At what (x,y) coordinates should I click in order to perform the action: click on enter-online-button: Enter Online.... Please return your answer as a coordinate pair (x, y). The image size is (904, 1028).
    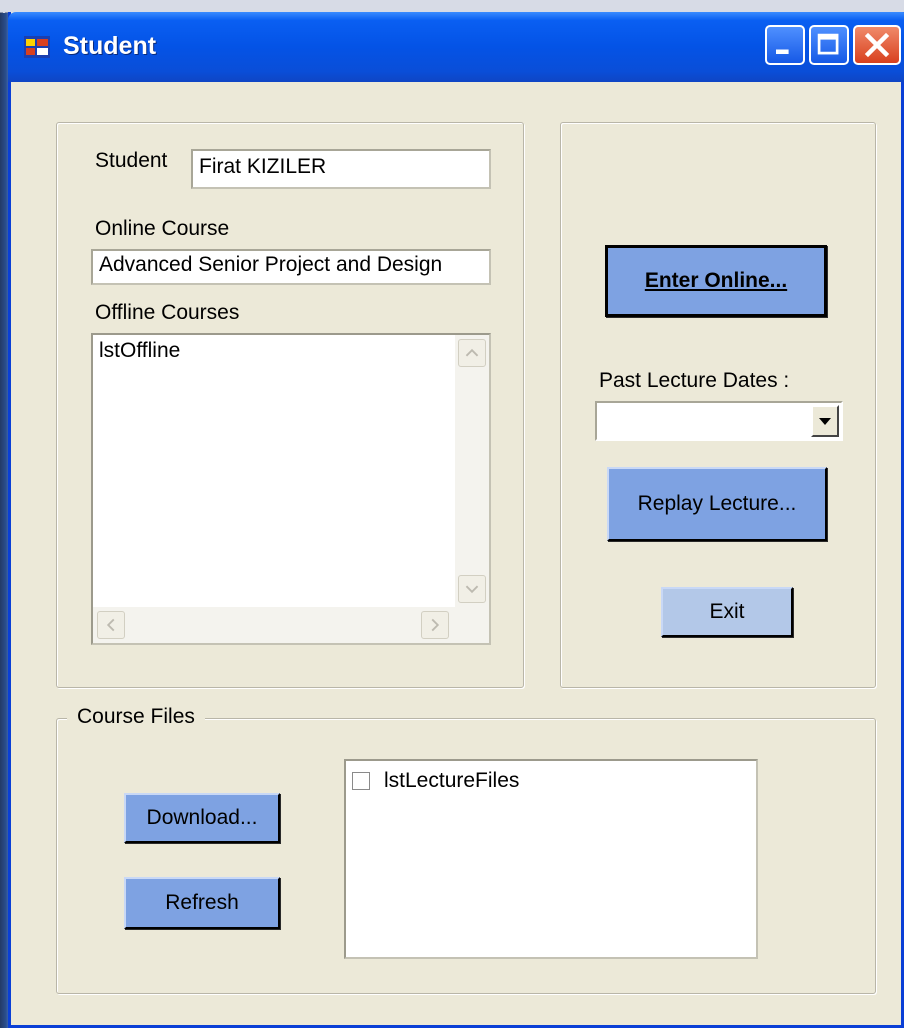
    Looking at the image, I should click on (716, 281).